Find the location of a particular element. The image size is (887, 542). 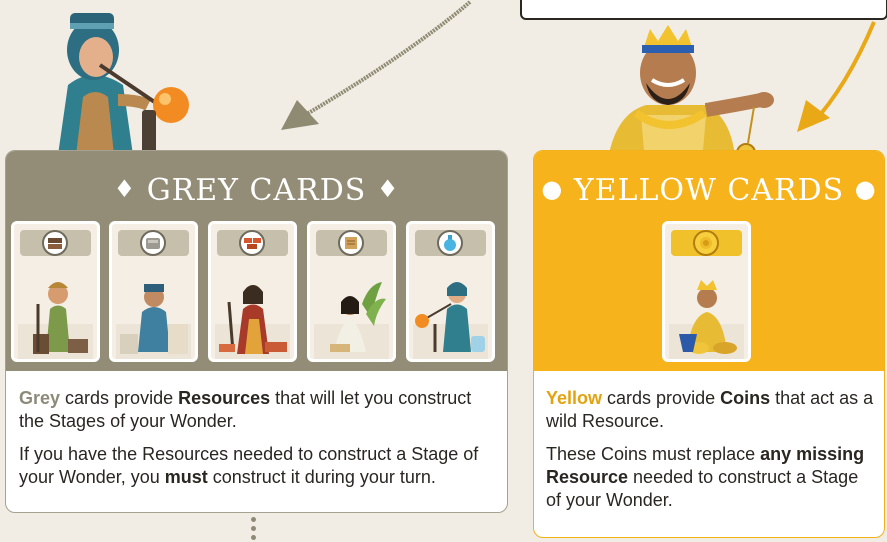

grey-card-brick is located at coordinates (252, 291).